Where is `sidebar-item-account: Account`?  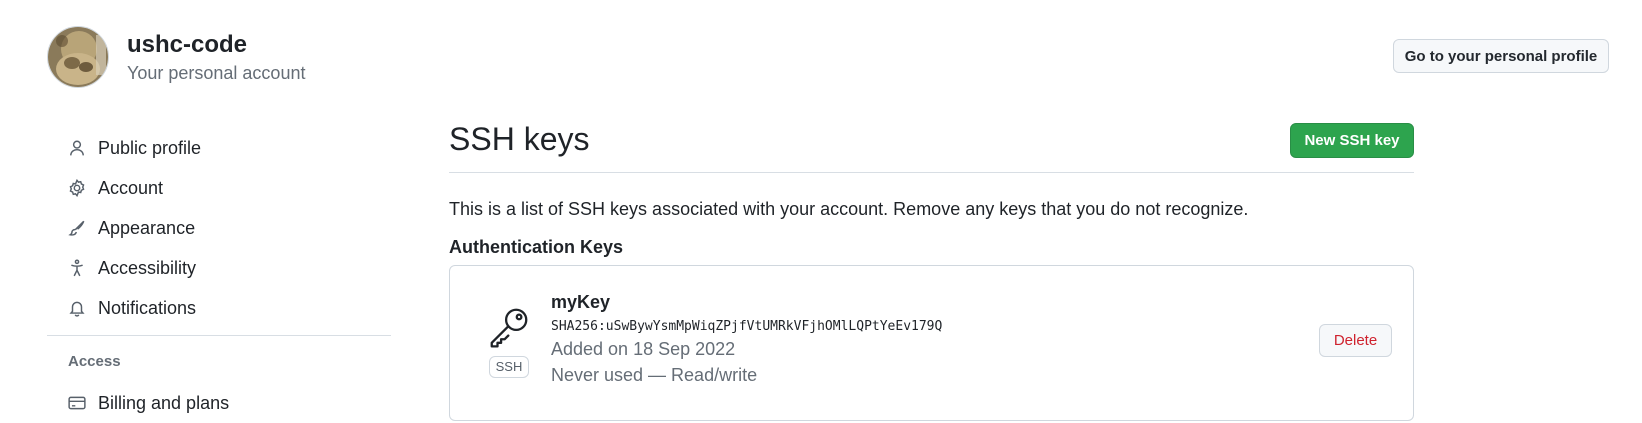
sidebar-item-account: Account is located at coordinates (219, 188).